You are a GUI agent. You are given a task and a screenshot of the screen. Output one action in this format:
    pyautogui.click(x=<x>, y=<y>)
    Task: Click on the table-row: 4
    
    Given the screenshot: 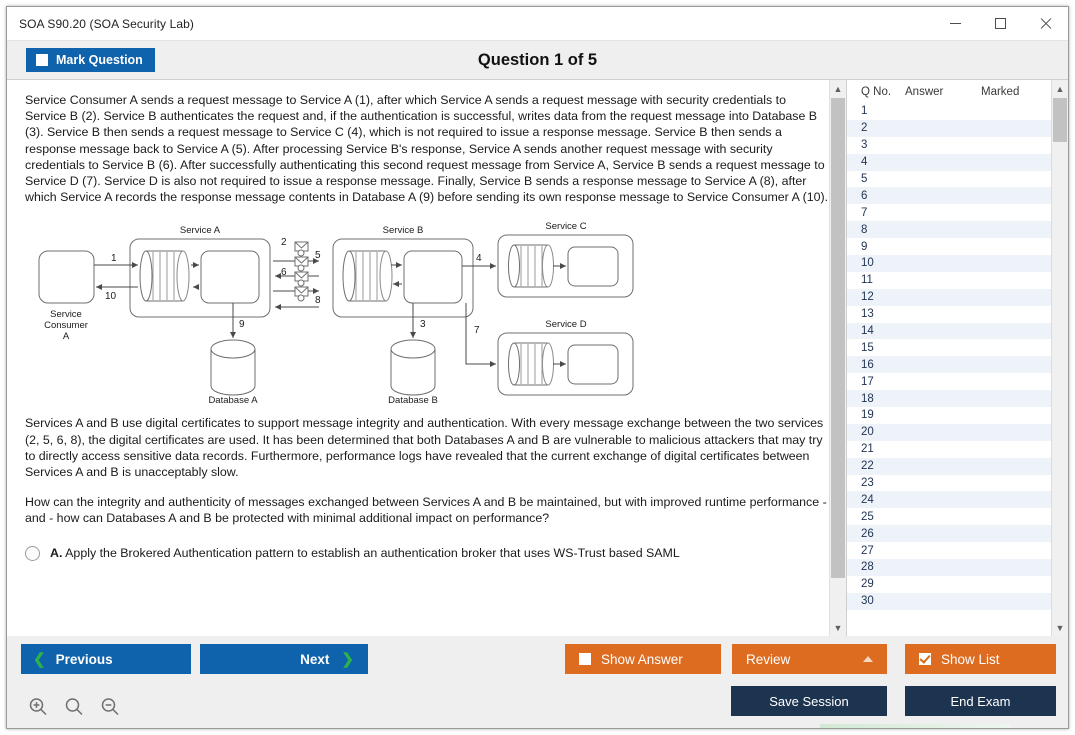 What is the action you would take?
    pyautogui.click(x=957, y=162)
    